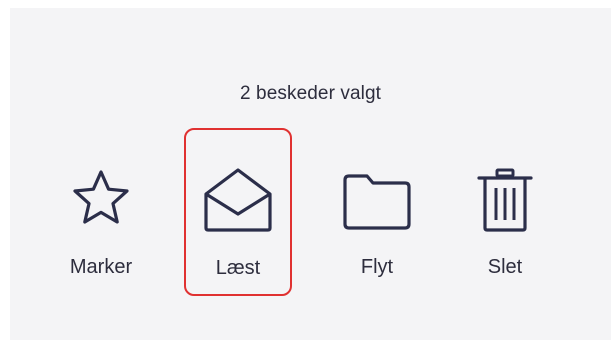 Image resolution: width=611 pixels, height=340 pixels. Describe the element at coordinates (238, 198) in the screenshot. I see `envelope-open-icon` at that location.